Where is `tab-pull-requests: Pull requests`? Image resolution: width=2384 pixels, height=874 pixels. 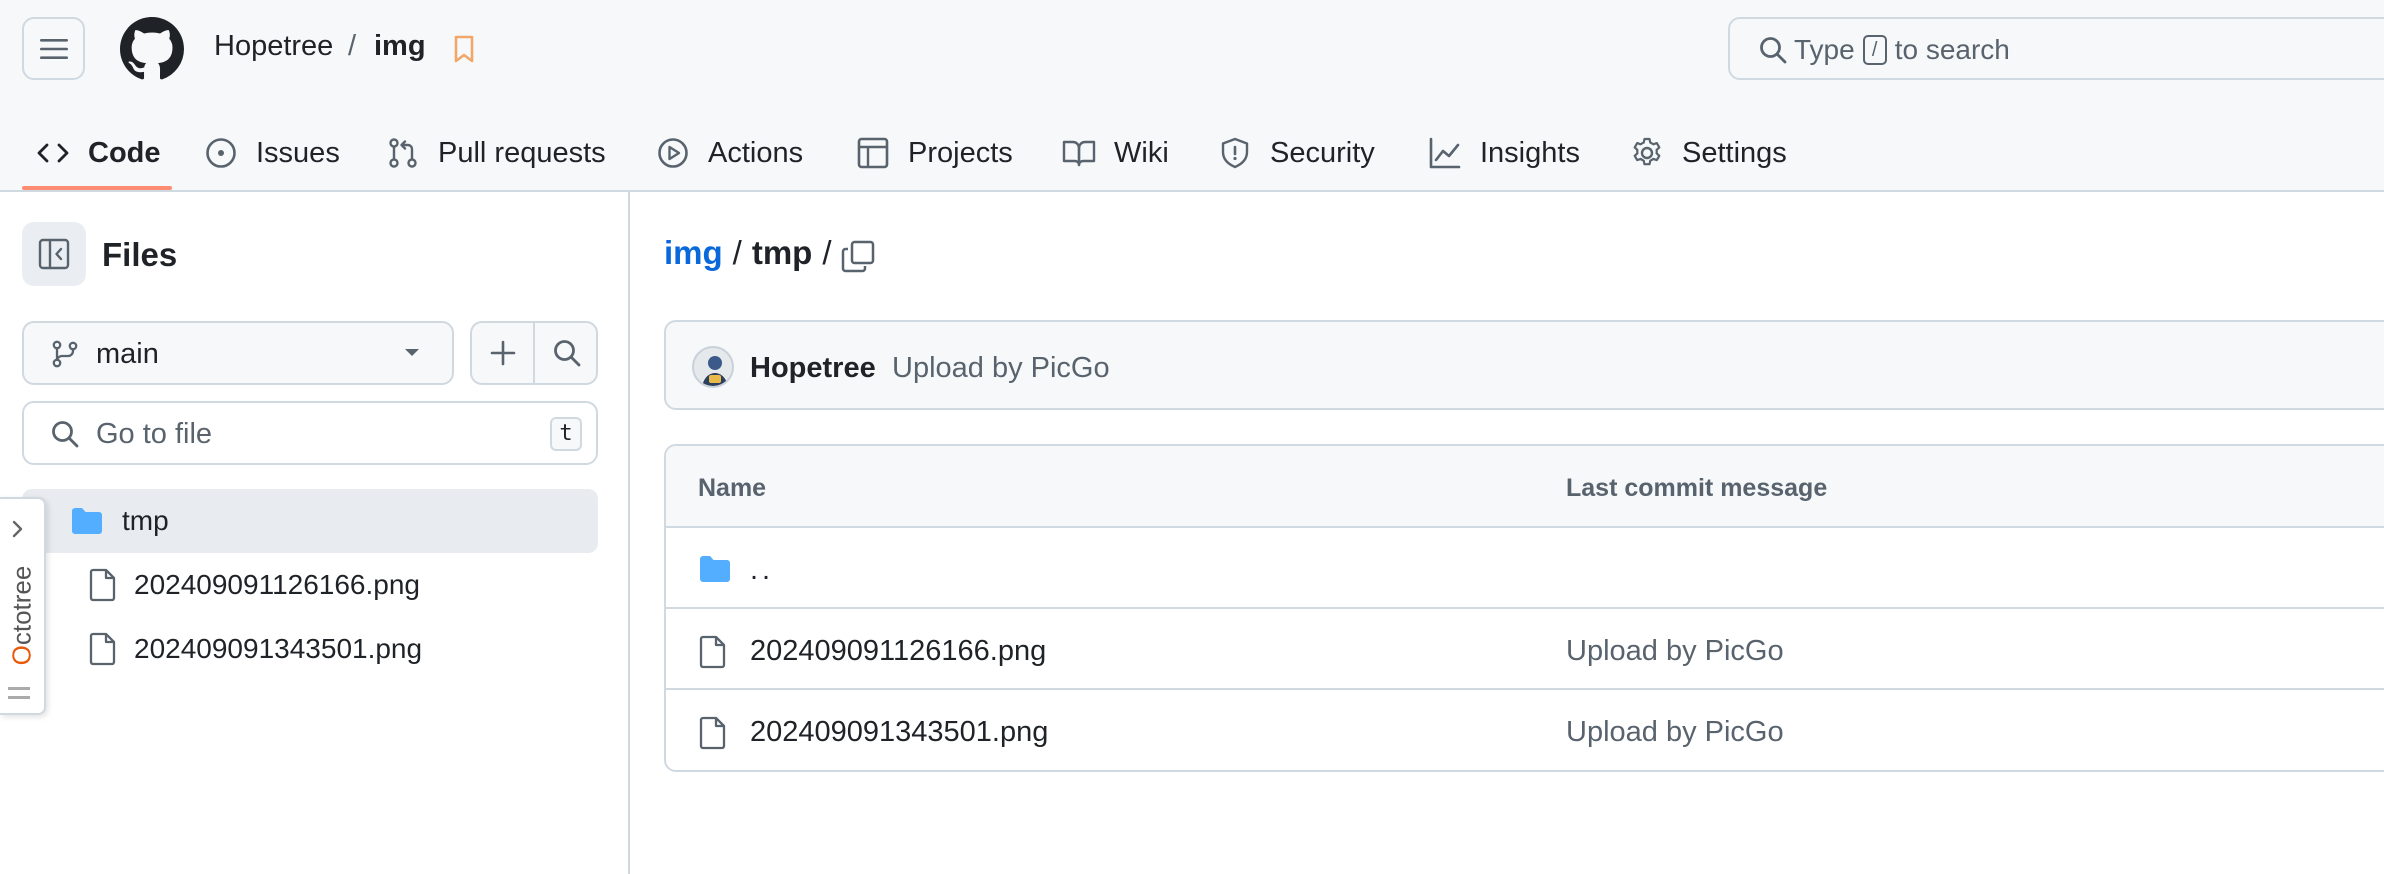
tab-pull-requests: Pull requests is located at coordinates (496, 153).